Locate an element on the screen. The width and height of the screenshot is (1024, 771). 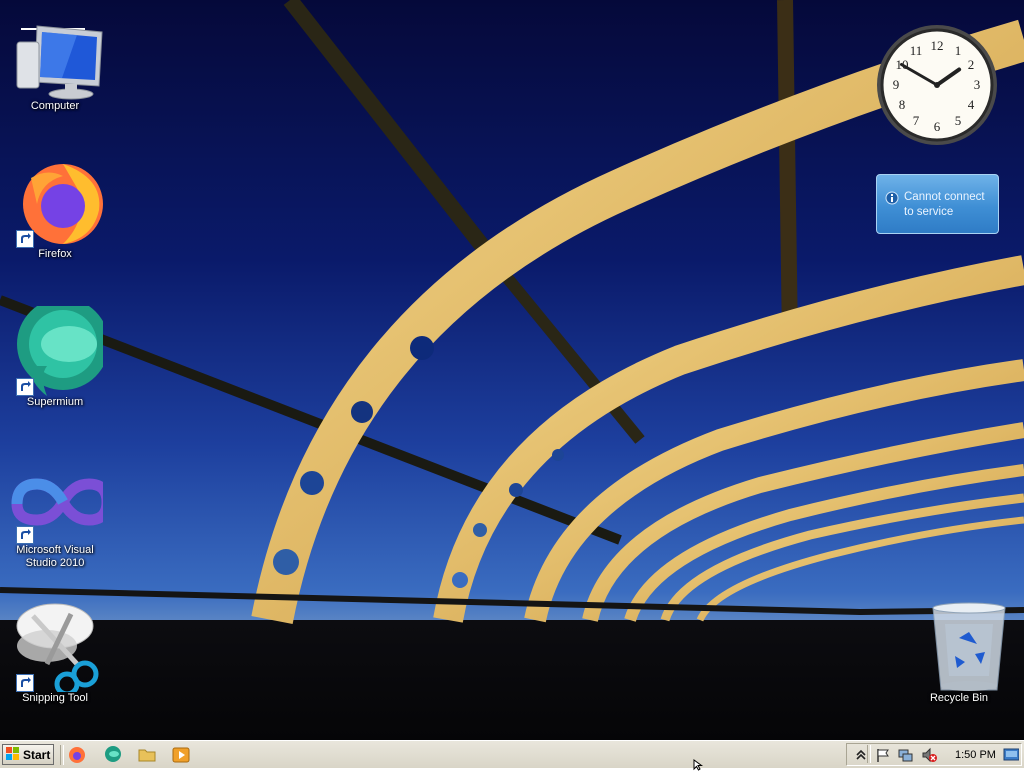
show-desktop-icon is located at coordinates (1011, 754).